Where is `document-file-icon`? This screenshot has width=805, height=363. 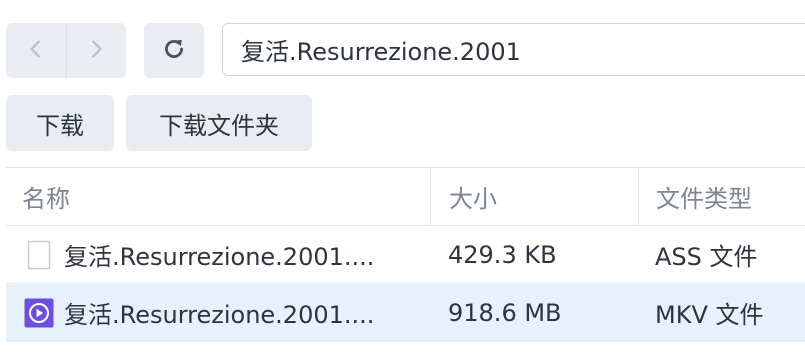 document-file-icon is located at coordinates (39, 255).